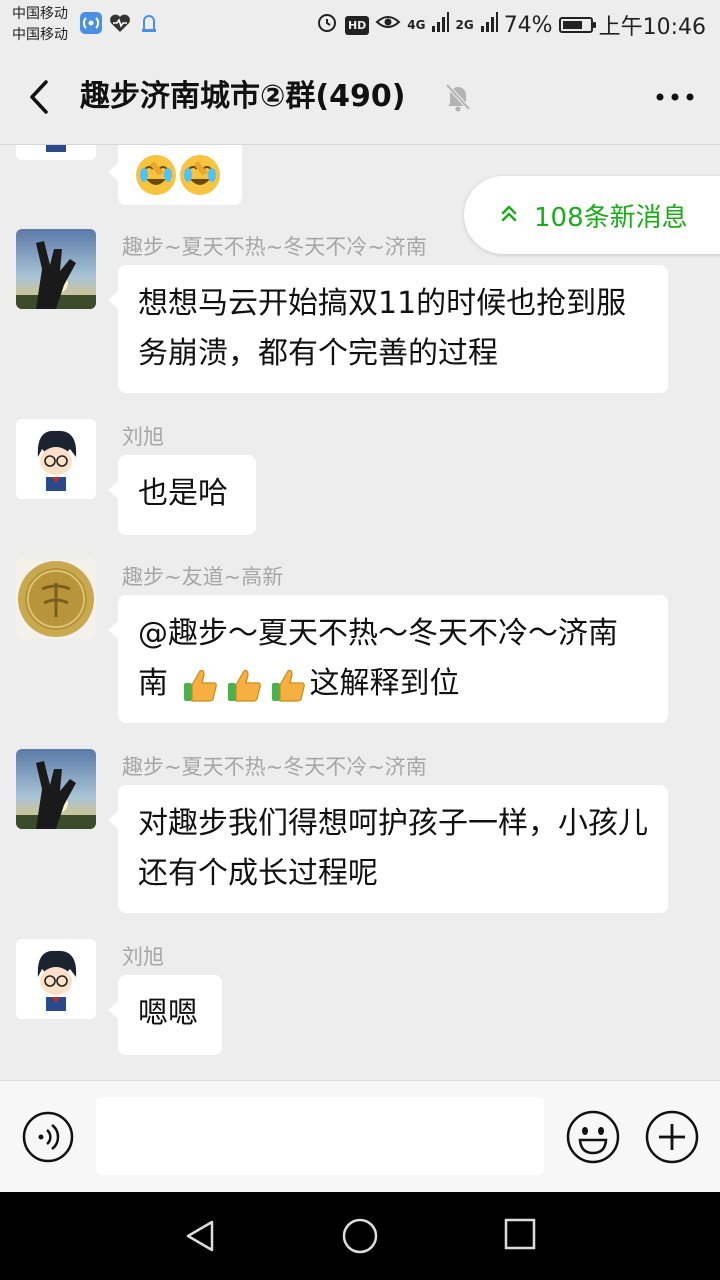  I want to click on alarm-icon, so click(327, 25).